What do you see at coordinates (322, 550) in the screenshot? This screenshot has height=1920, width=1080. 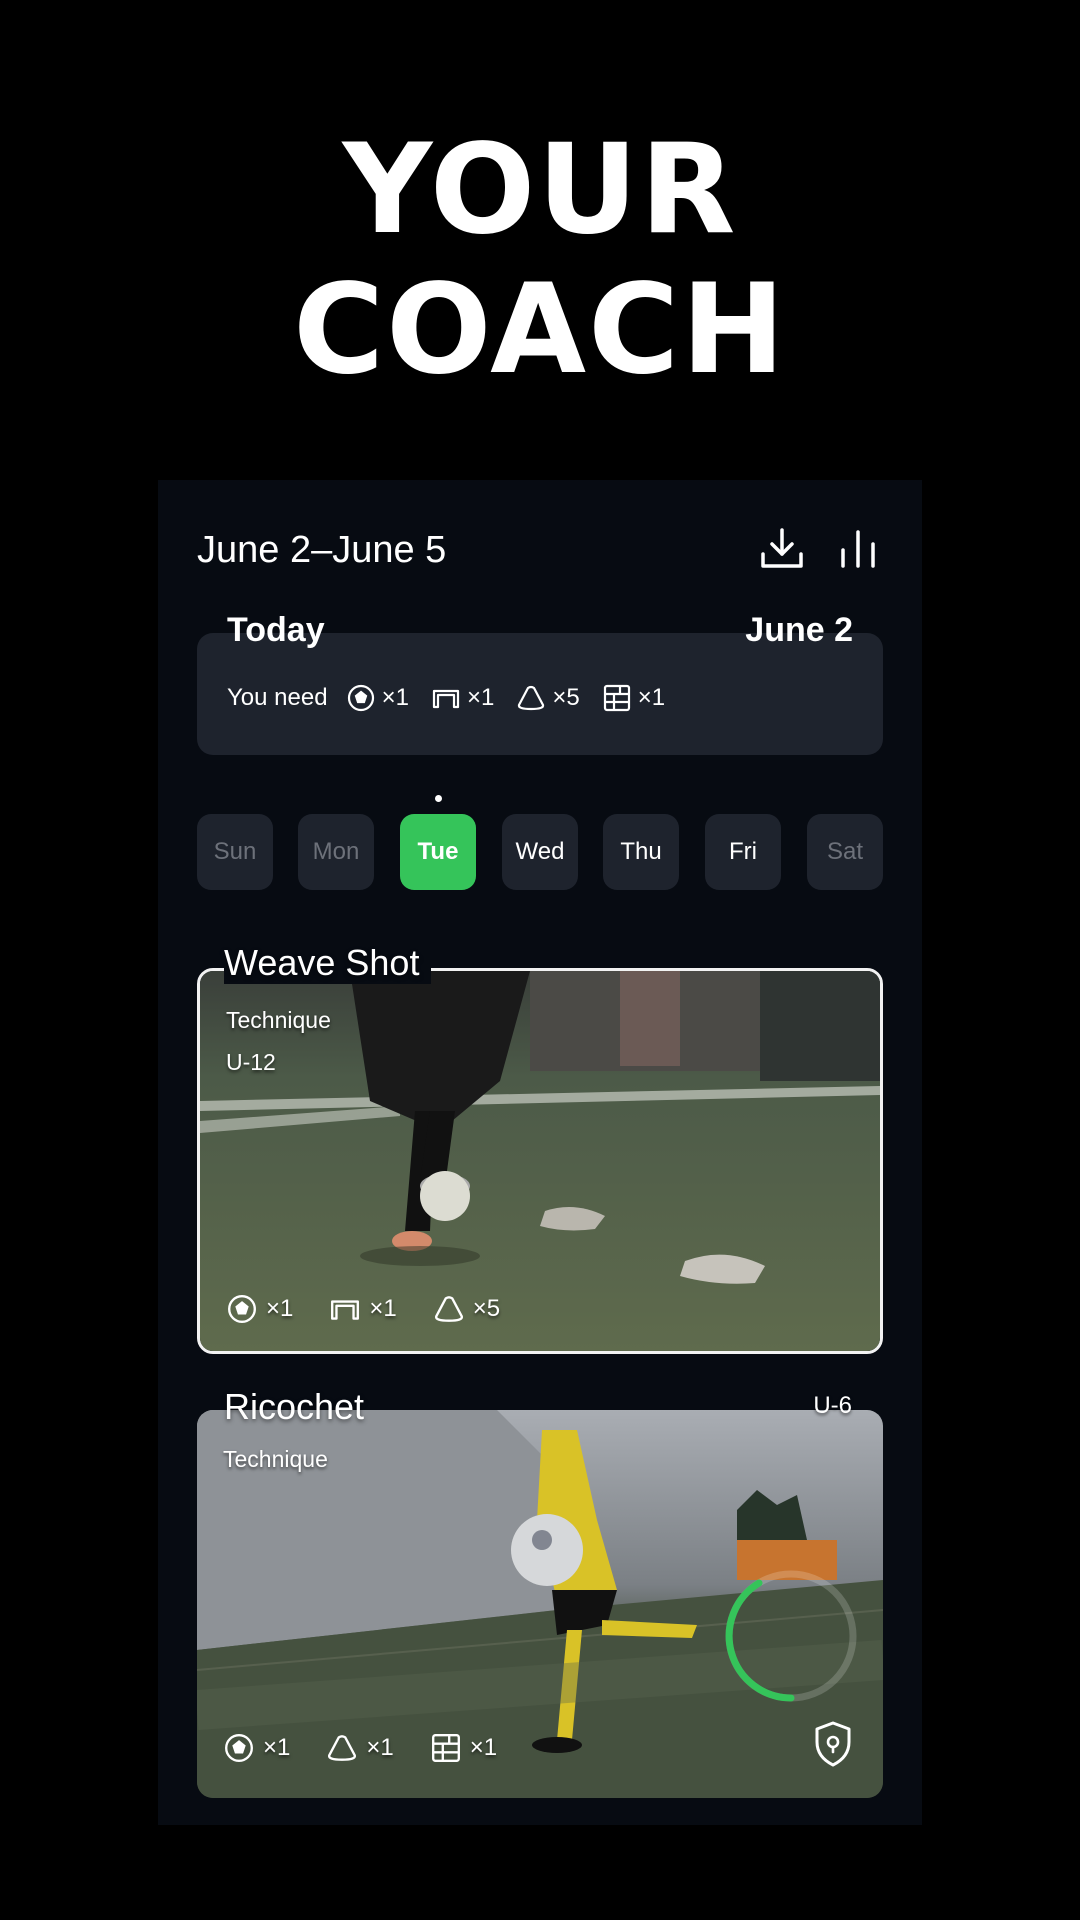 I see `date-range: June 2–June 5` at bounding box center [322, 550].